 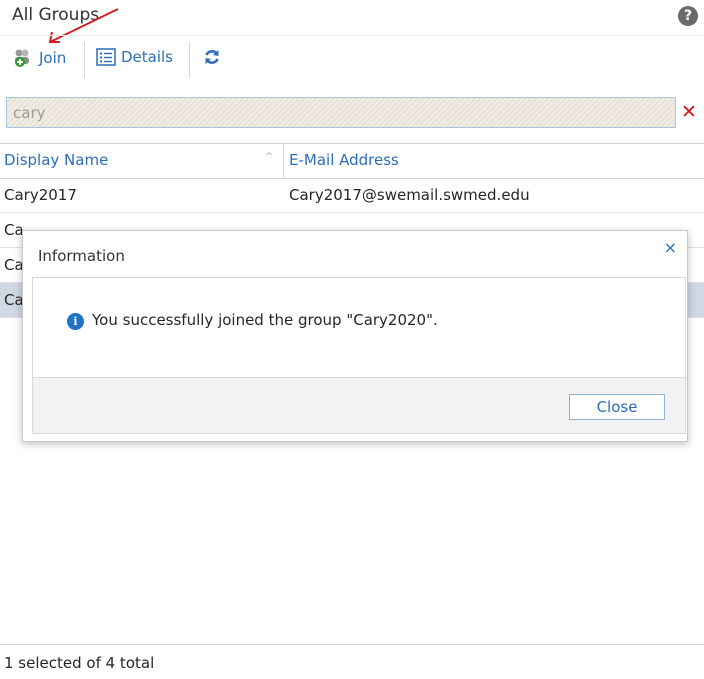 What do you see at coordinates (670, 247) in the screenshot?
I see `close-icon: ×` at bounding box center [670, 247].